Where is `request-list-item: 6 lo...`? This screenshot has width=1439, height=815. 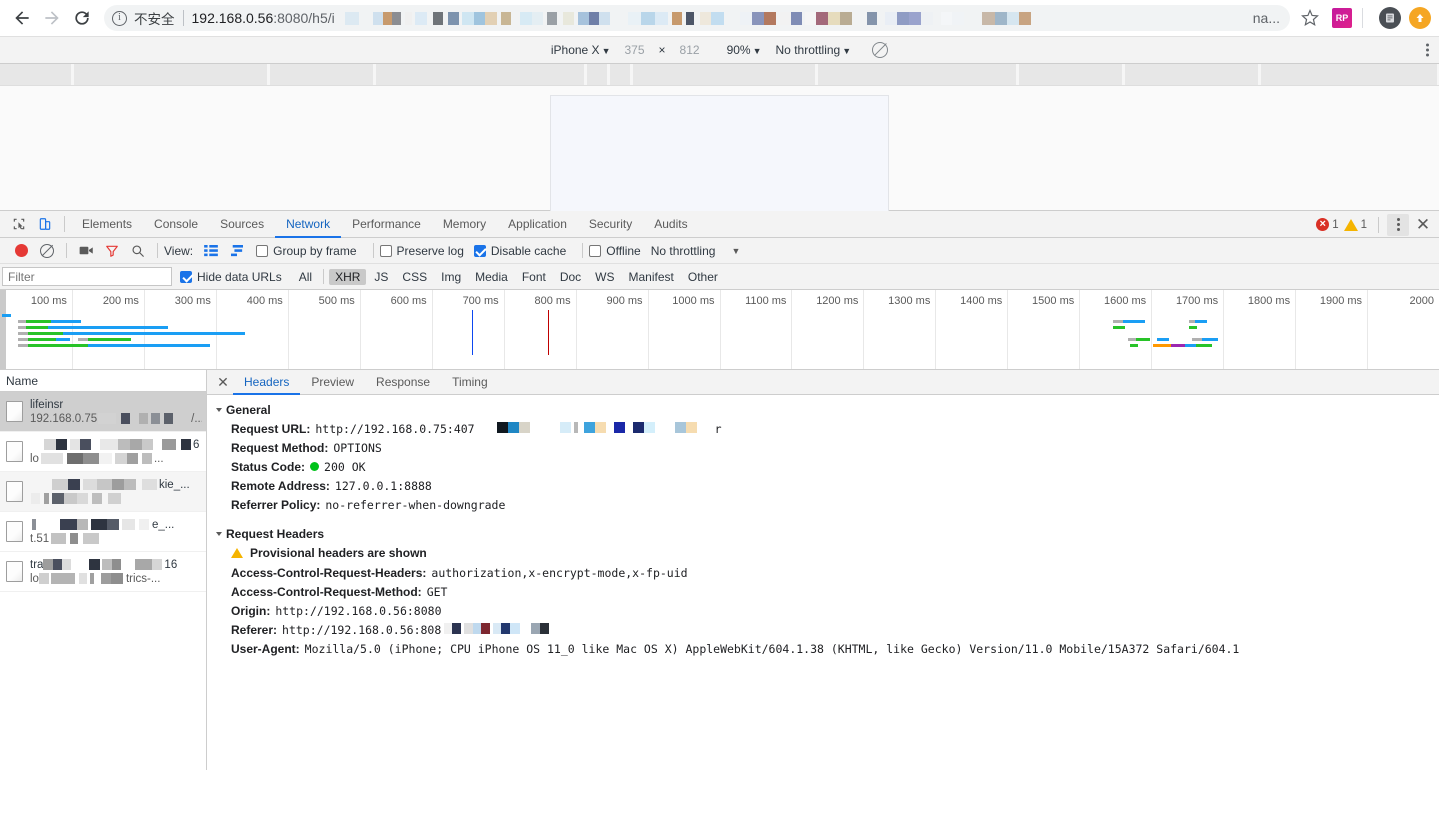 request-list-item: 6 lo... is located at coordinates (103, 452).